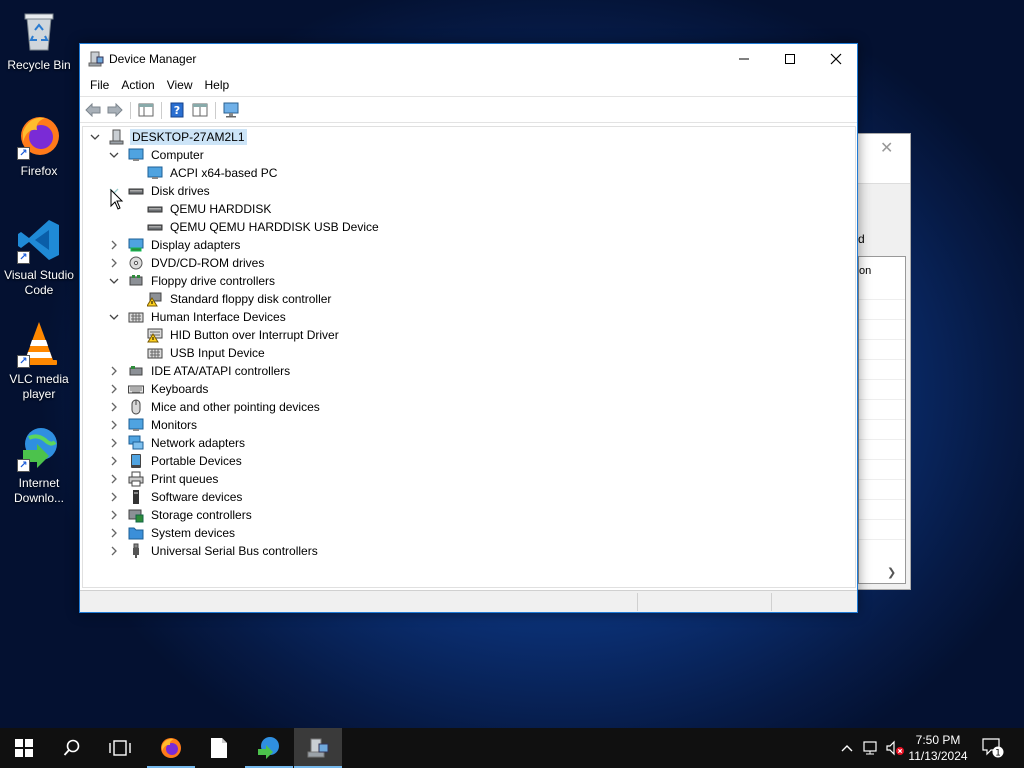  What do you see at coordinates (39, 39) in the screenshot?
I see `desktop-icon-recycle-bin: Recycle Bin` at bounding box center [39, 39].